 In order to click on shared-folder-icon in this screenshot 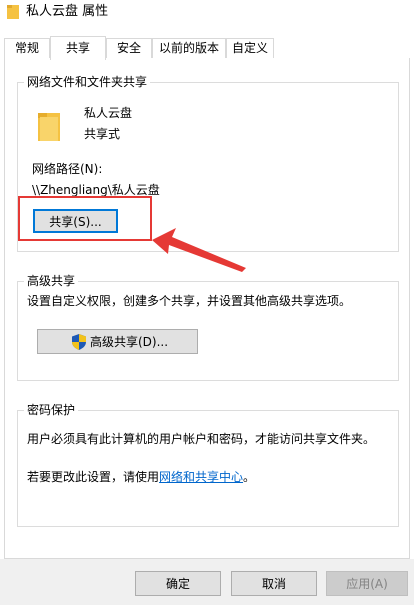, I will do `click(49, 127)`.